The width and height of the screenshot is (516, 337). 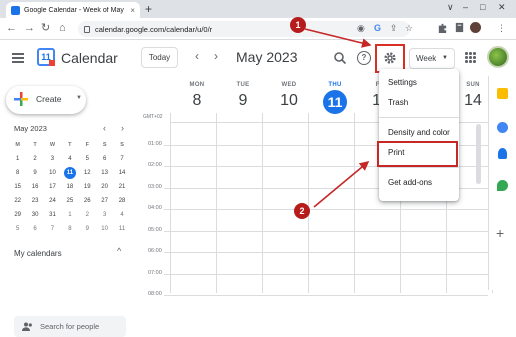 I want to click on day-number: 9, so click(x=243, y=101).